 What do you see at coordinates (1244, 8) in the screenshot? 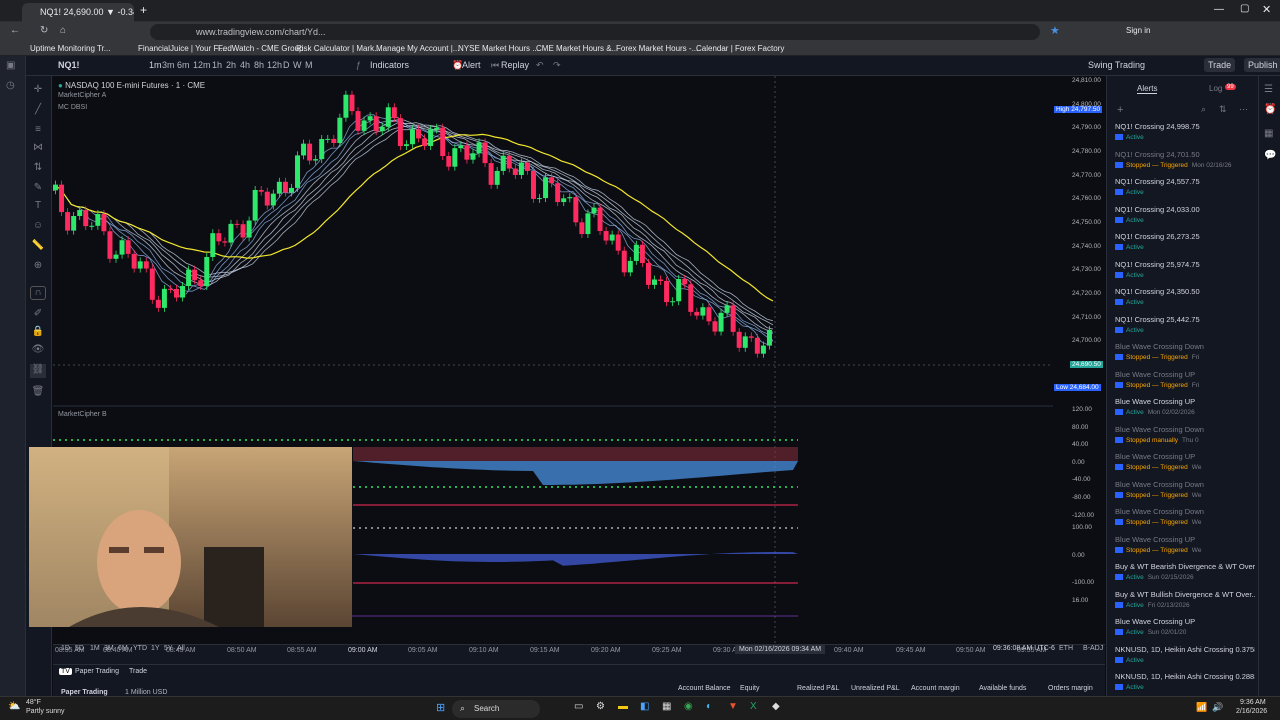
I see `maximize-icon: ▢` at bounding box center [1244, 8].